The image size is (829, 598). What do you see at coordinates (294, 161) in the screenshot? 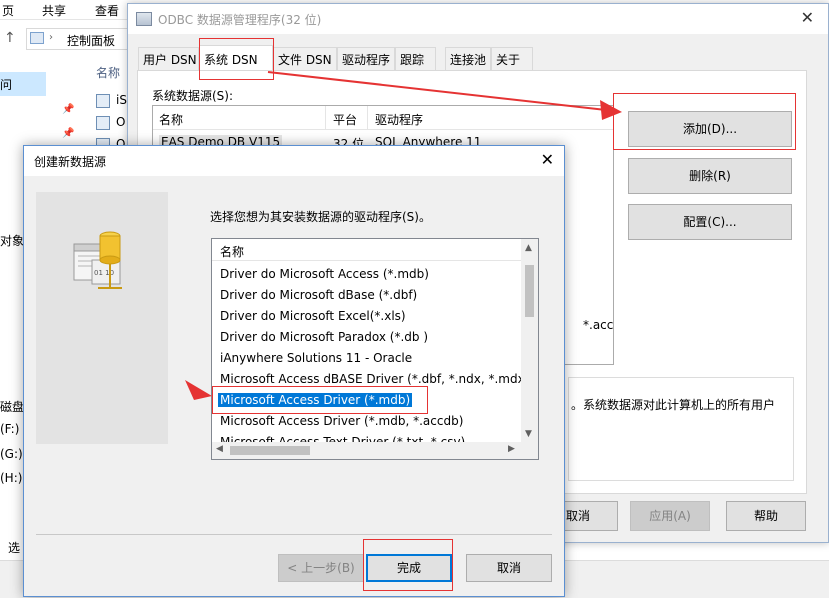
I see `dialog-title-bar: 创建新数据源 ✕` at bounding box center [294, 161].